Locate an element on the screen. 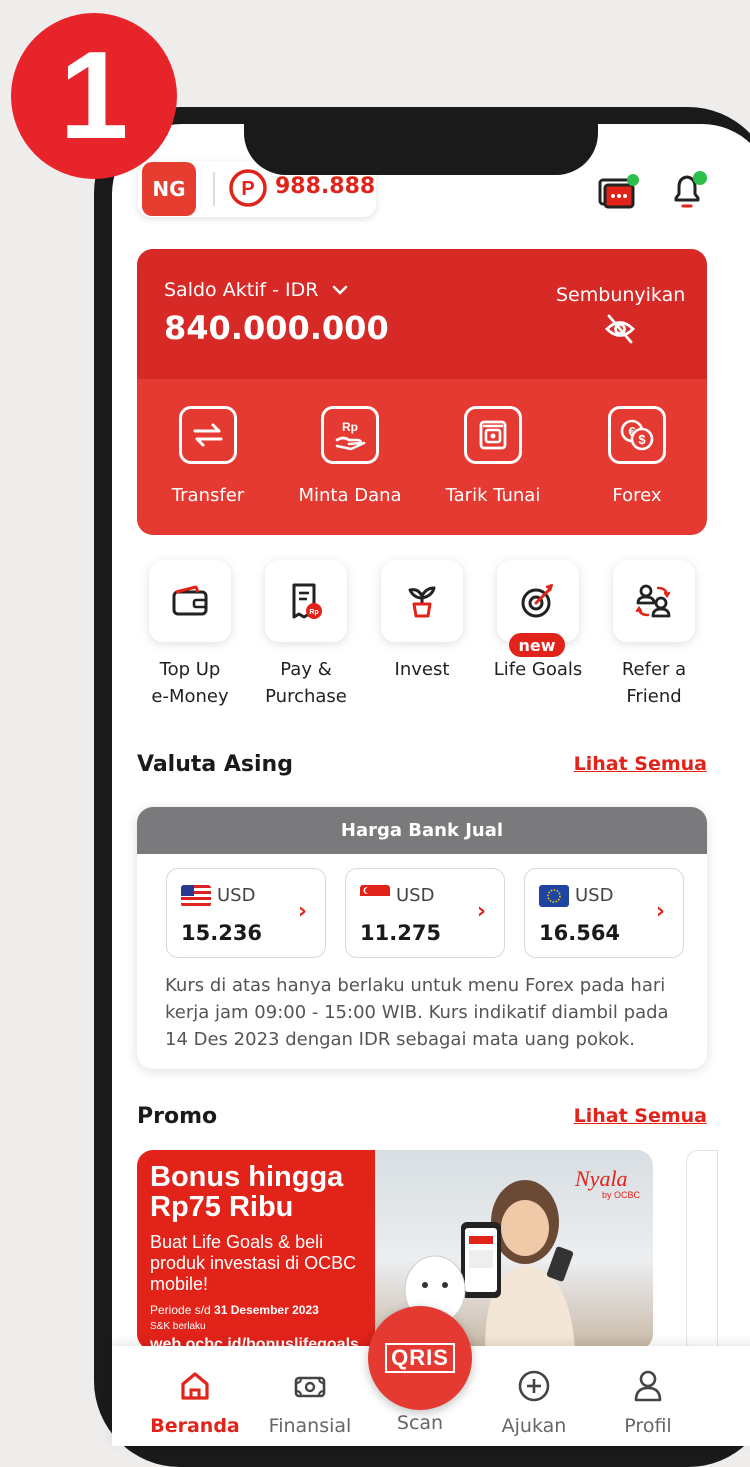 Image resolution: width=750 pixels, height=1467 pixels. chevron-down-icon is located at coordinates (339, 290).